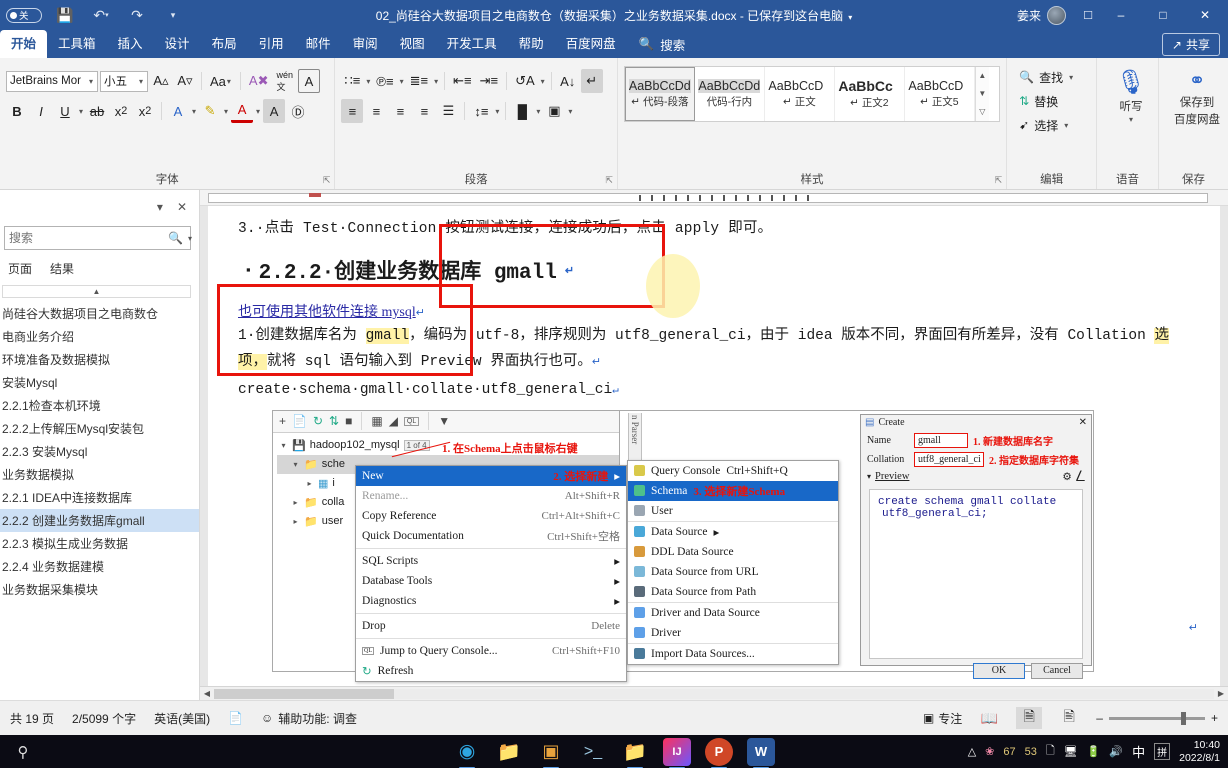 This screenshot has width=1228, height=768. I want to click on scroll-left-icon: ◀, so click(207, 693).